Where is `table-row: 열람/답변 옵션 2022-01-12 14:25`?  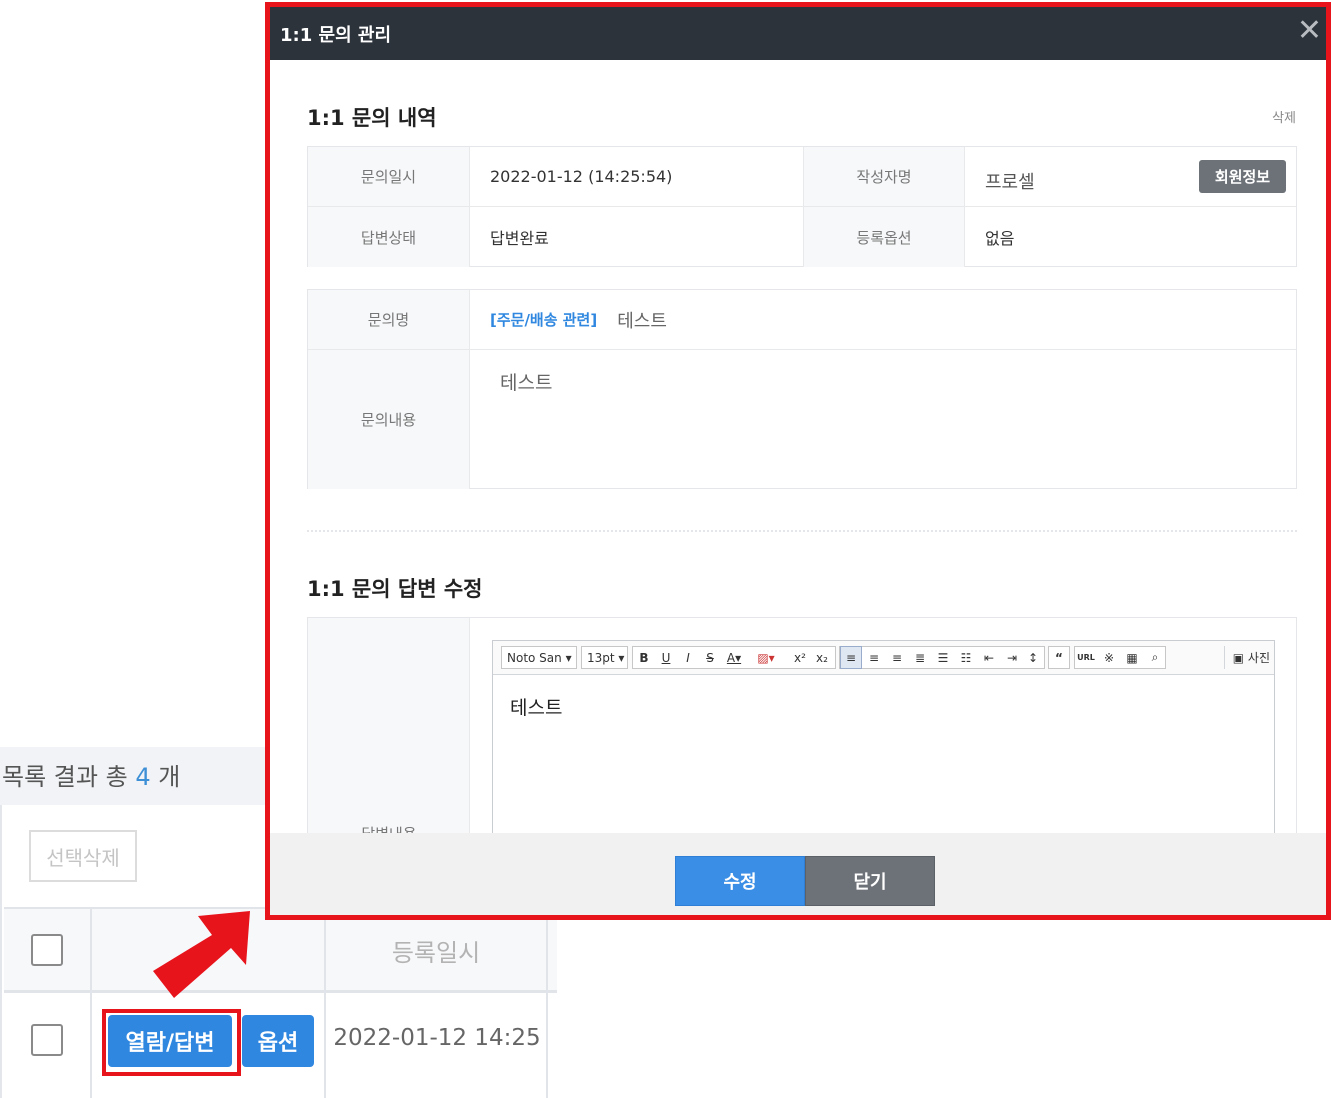 table-row: 열람/답변 옵션 2022-01-12 14:25 is located at coordinates (280, 1045).